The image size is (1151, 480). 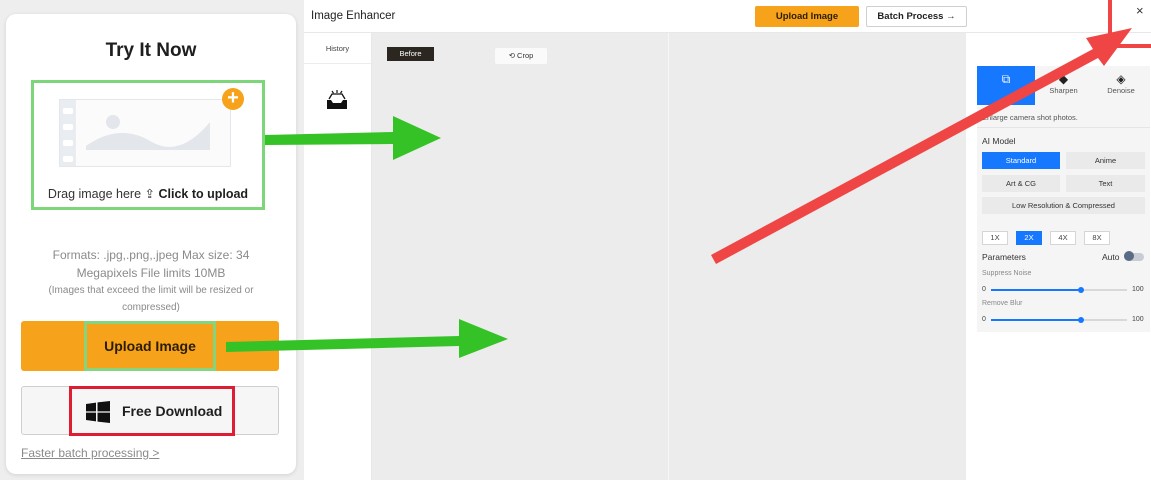 I want to click on free-download-button: Free Download, so click(x=150, y=411).